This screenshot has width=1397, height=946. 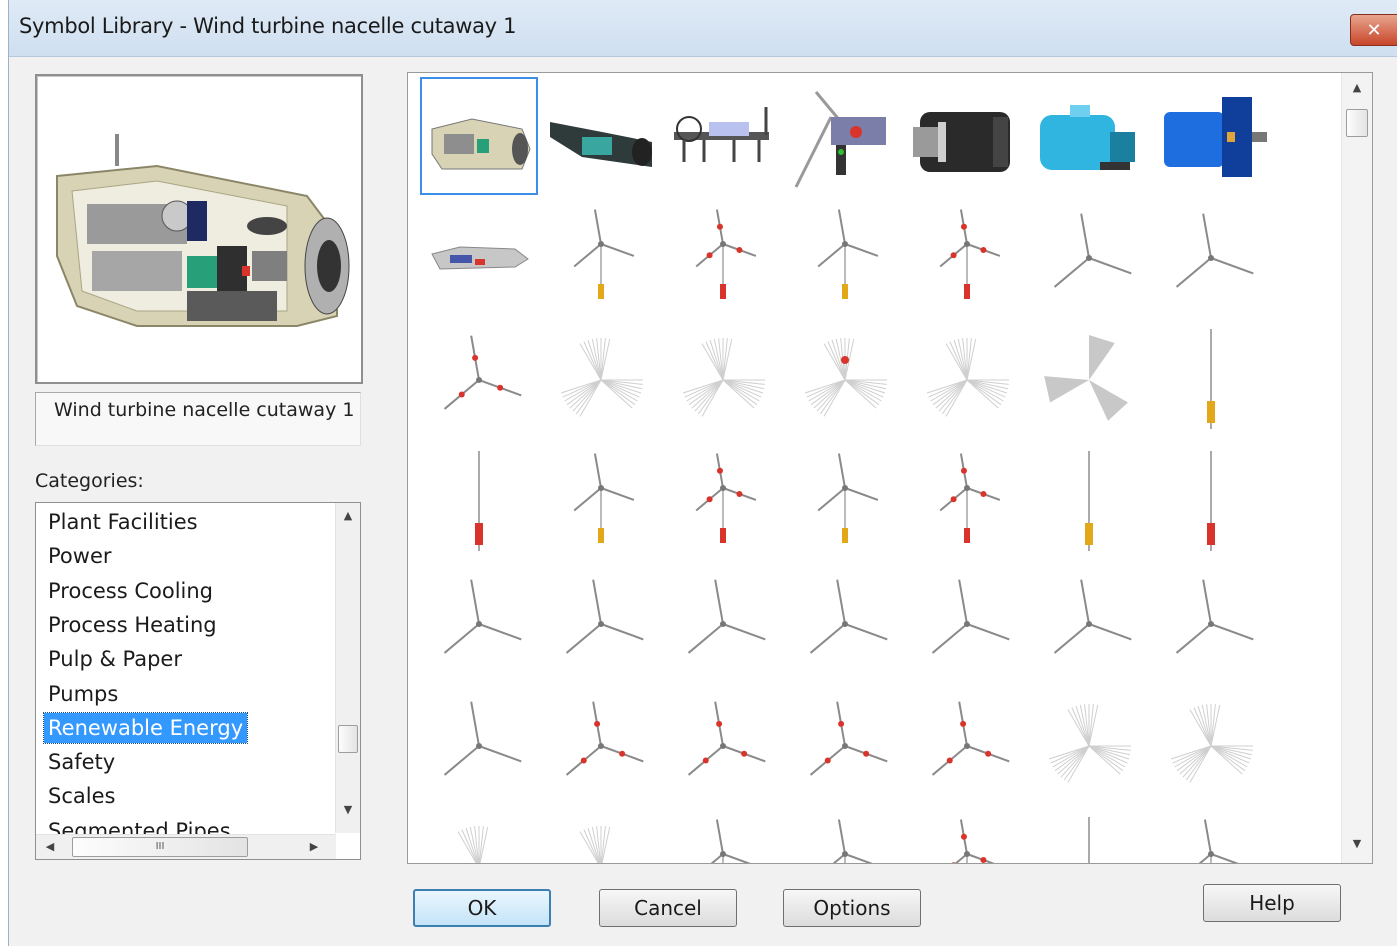 I want to click on categories-horizontal-scrollbar: ◀ III ▶, so click(x=186, y=846).